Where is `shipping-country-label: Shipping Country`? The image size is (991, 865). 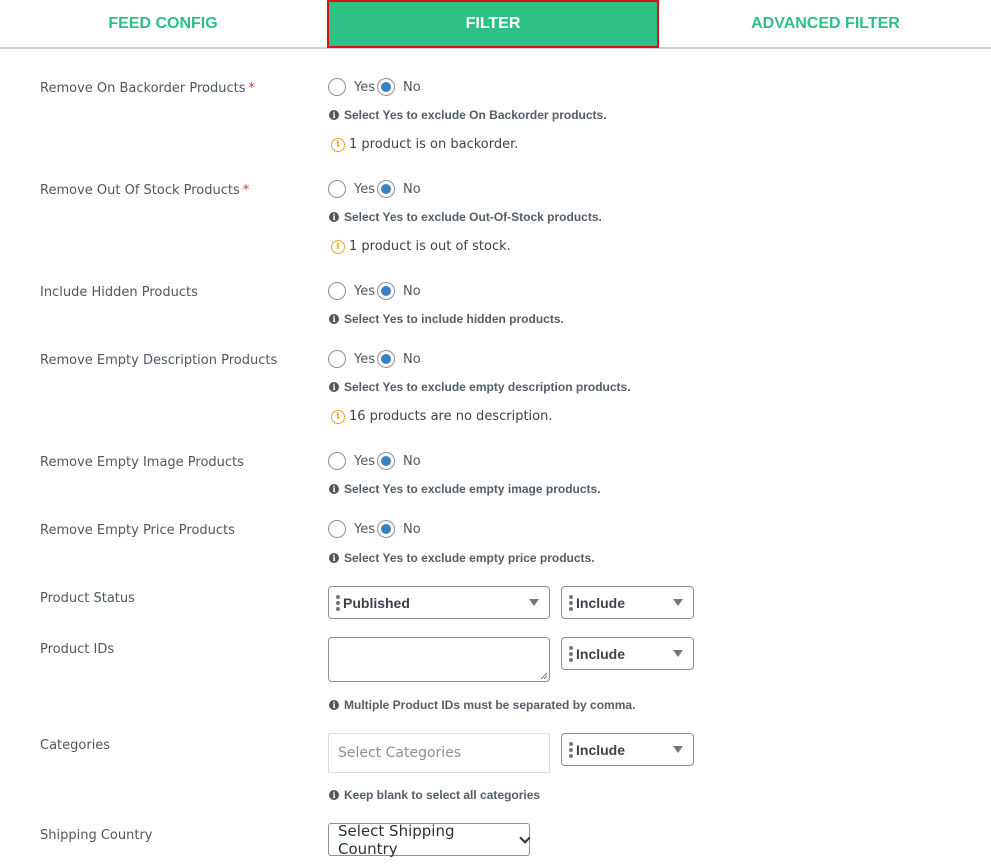 shipping-country-label: Shipping Country is located at coordinates (96, 835).